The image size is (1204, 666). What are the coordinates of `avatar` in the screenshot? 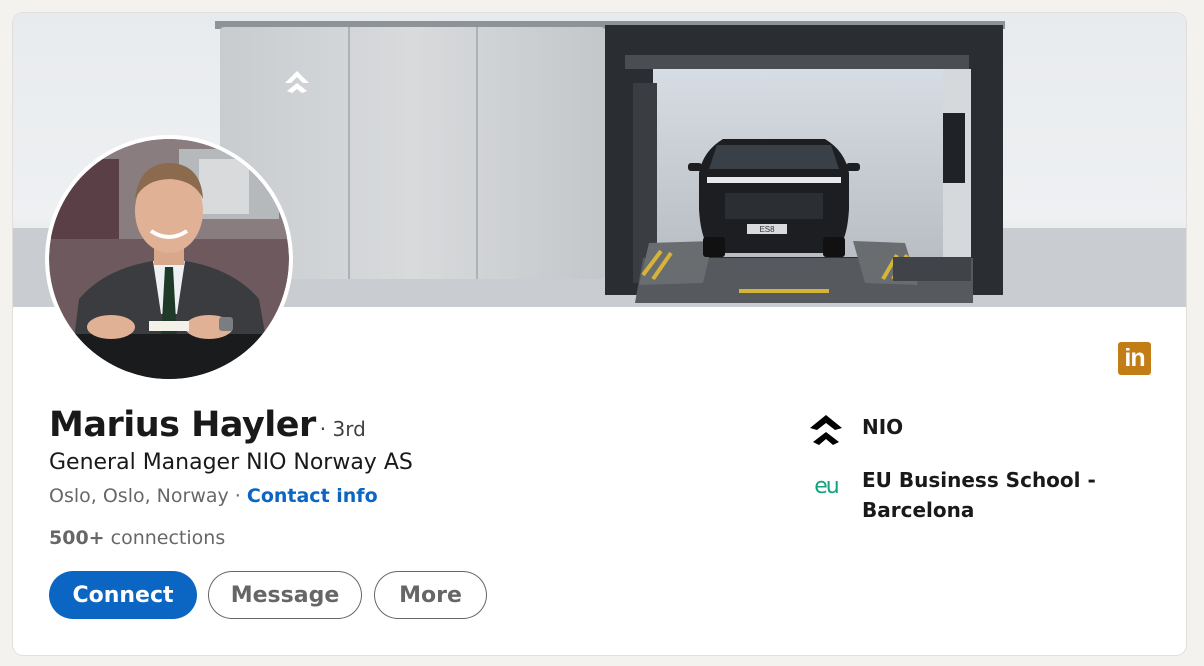 It's located at (169, 259).